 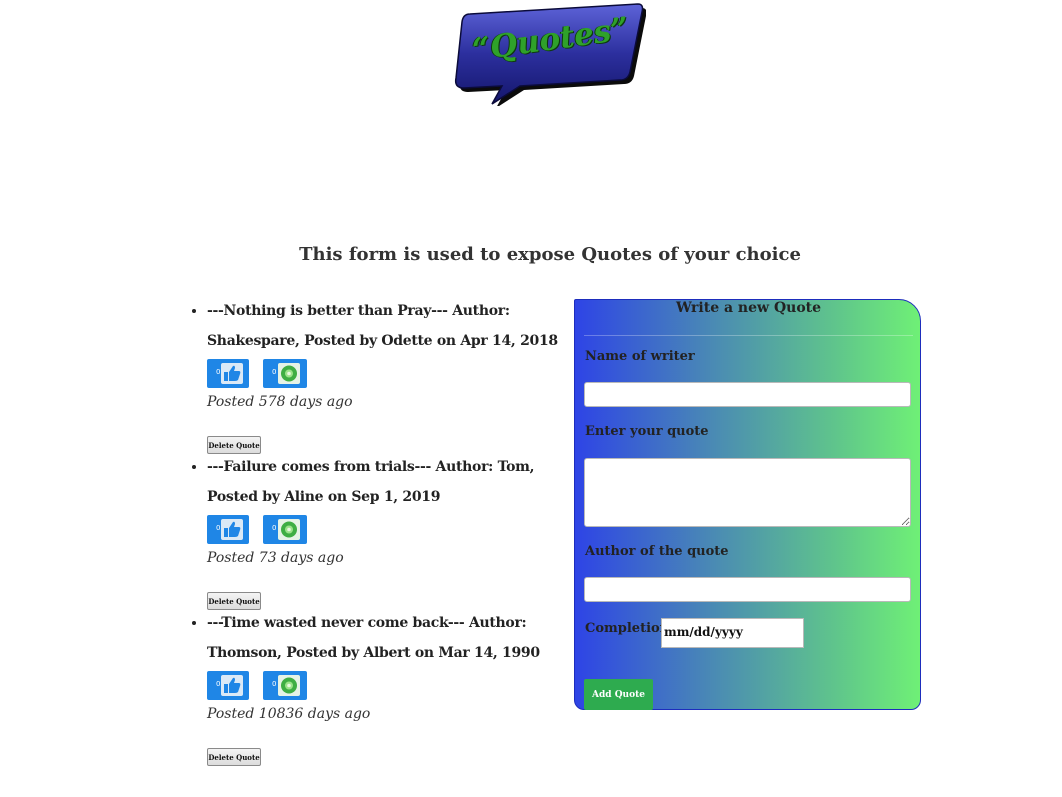 What do you see at coordinates (732, 633) in the screenshot?
I see `completion-date-input: mm/dd/yyyy` at bounding box center [732, 633].